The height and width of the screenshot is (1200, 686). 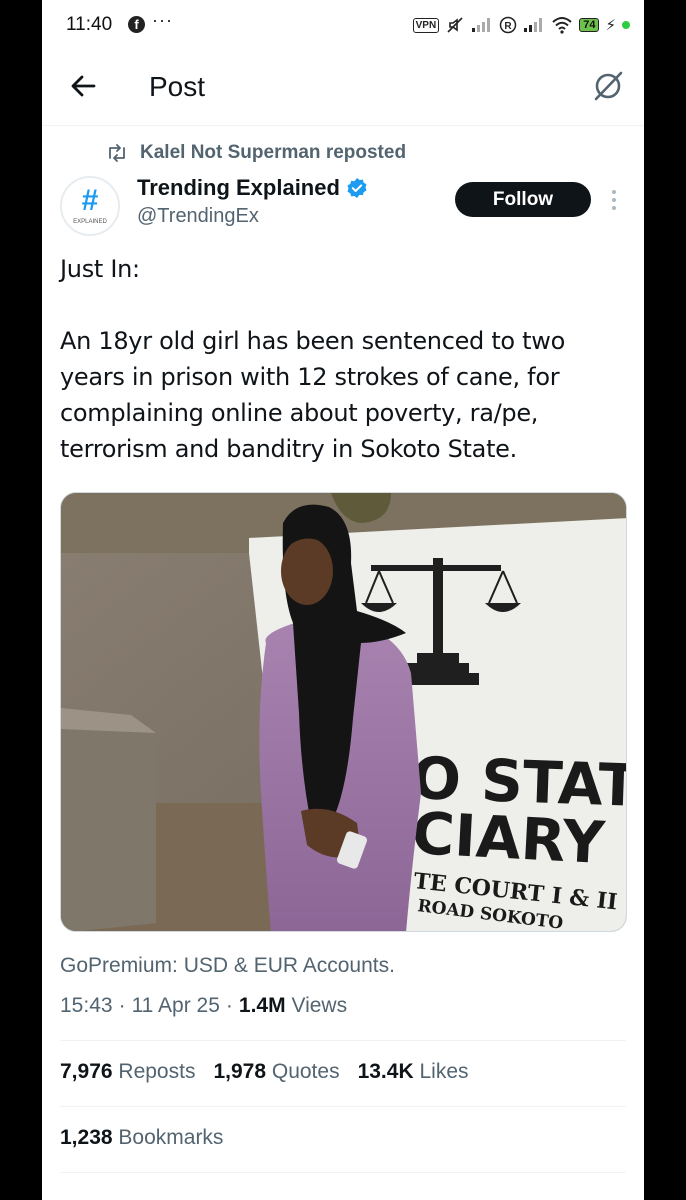 What do you see at coordinates (86, 1005) in the screenshot?
I see `post-time: 15:43` at bounding box center [86, 1005].